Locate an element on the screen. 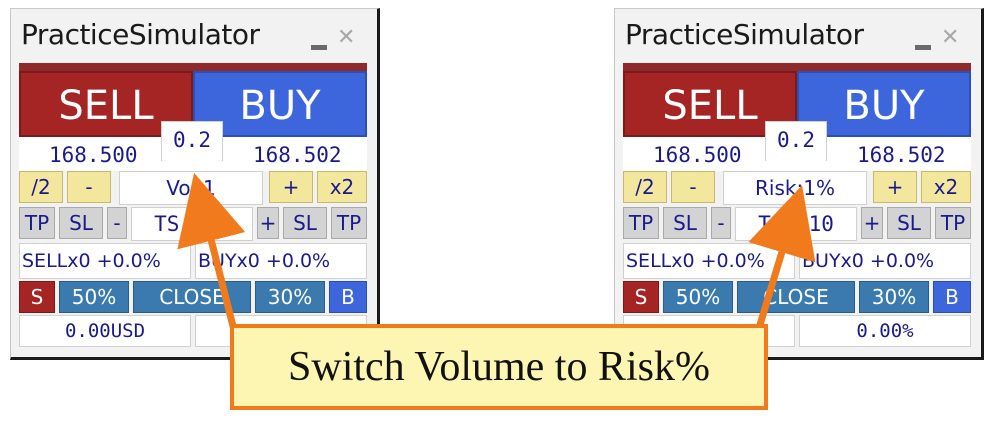 The height and width of the screenshot is (439, 990). volume-field: Vol:1 is located at coordinates (191, 188).